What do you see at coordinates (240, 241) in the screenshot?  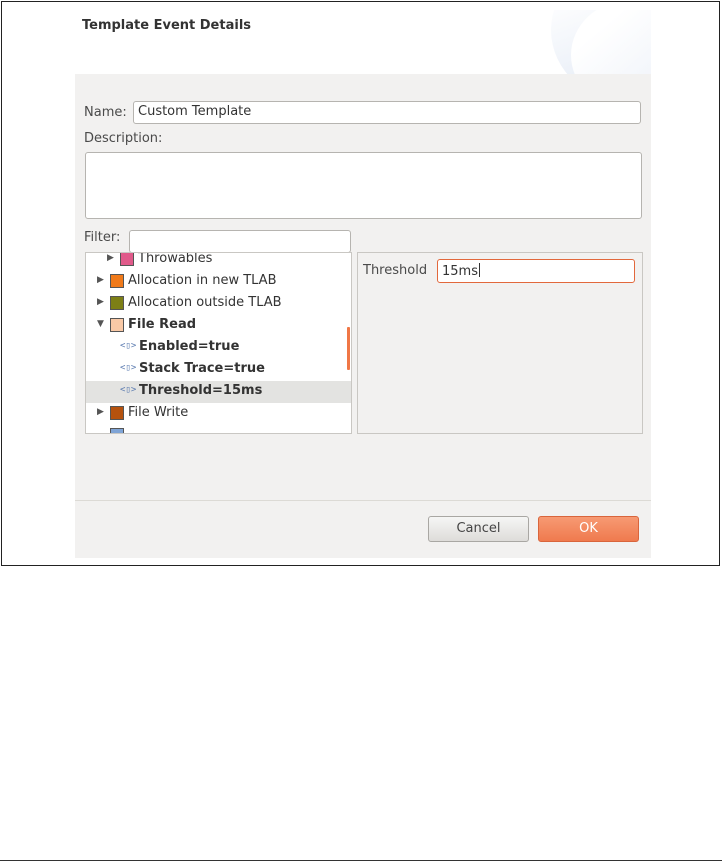 I see `filter-input` at bounding box center [240, 241].